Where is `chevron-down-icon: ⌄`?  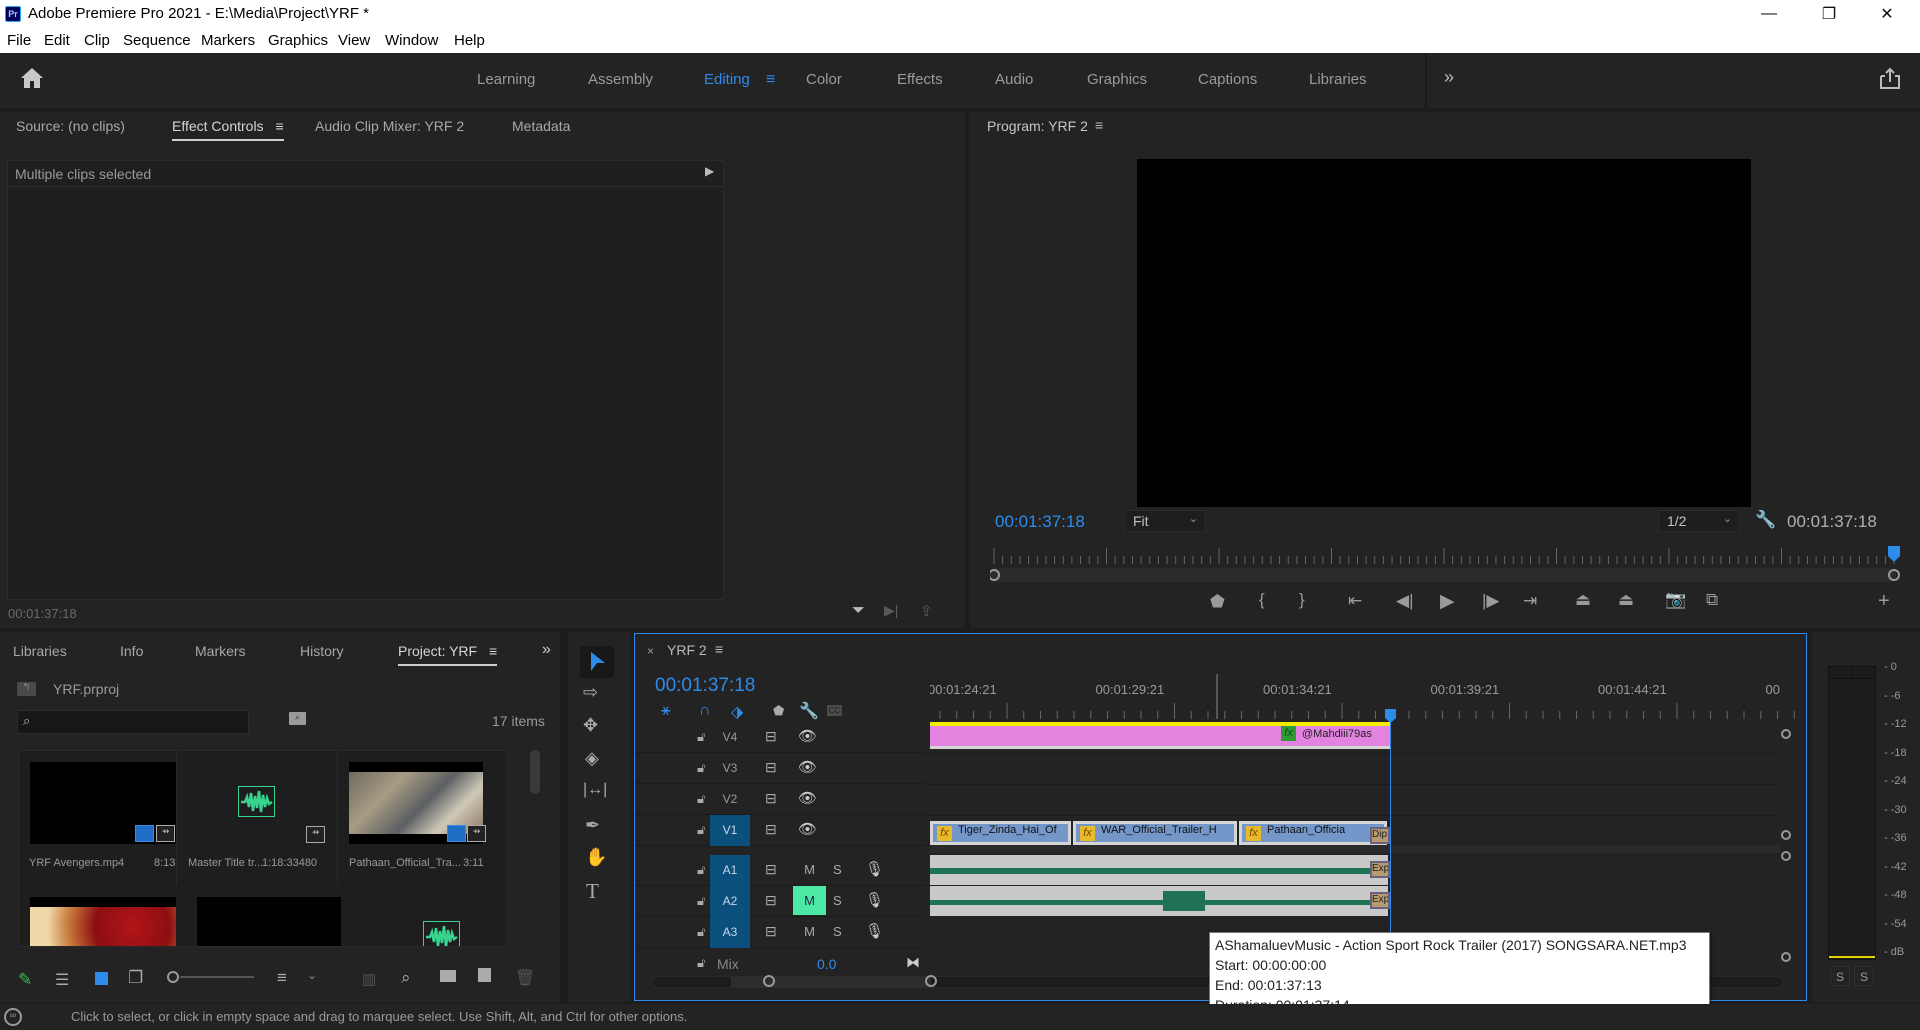
chevron-down-icon: ⌄ is located at coordinates (312, 975).